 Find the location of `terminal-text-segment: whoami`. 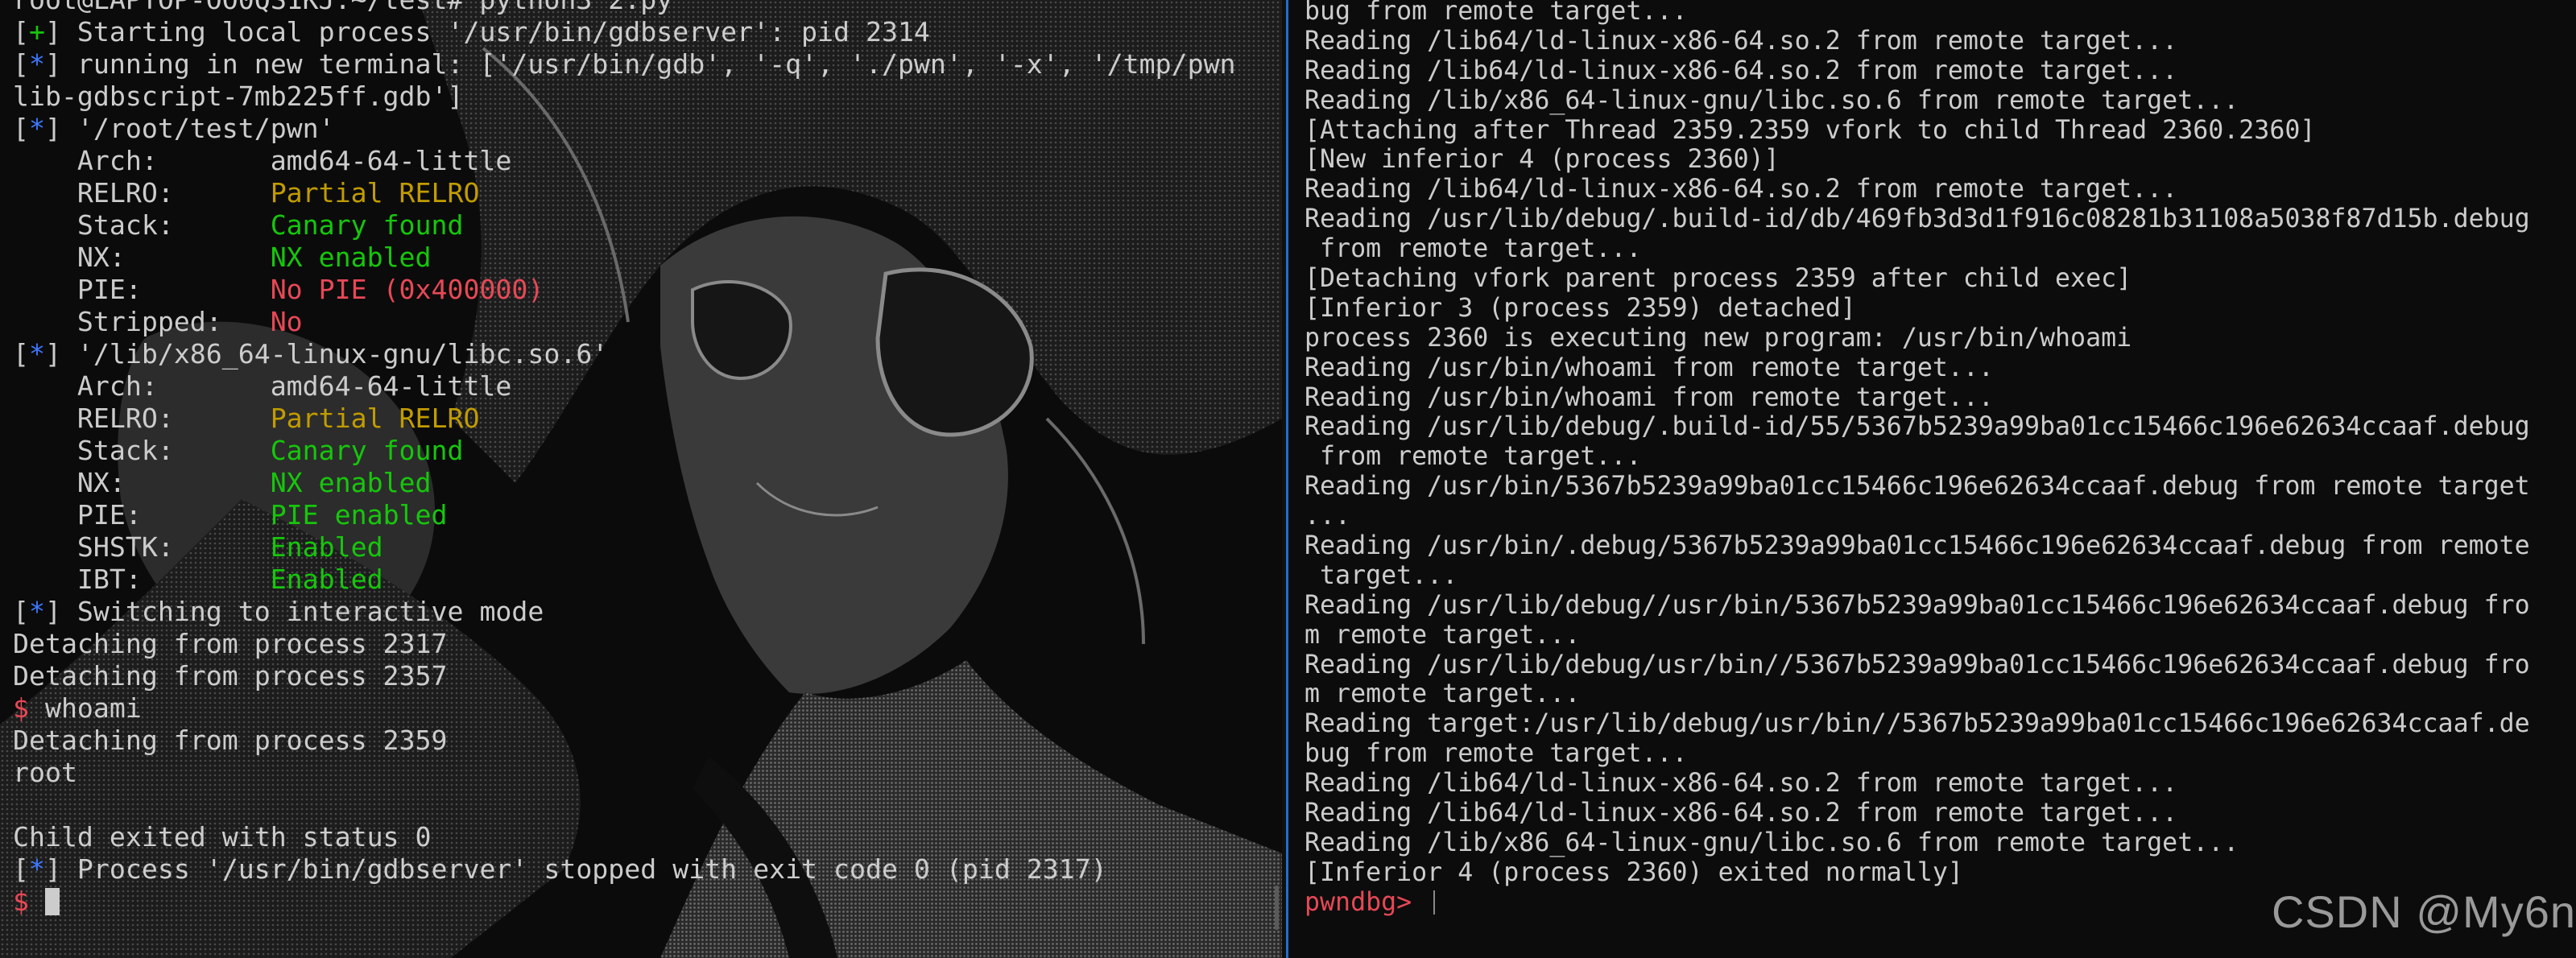

terminal-text-segment: whoami is located at coordinates (93, 708).